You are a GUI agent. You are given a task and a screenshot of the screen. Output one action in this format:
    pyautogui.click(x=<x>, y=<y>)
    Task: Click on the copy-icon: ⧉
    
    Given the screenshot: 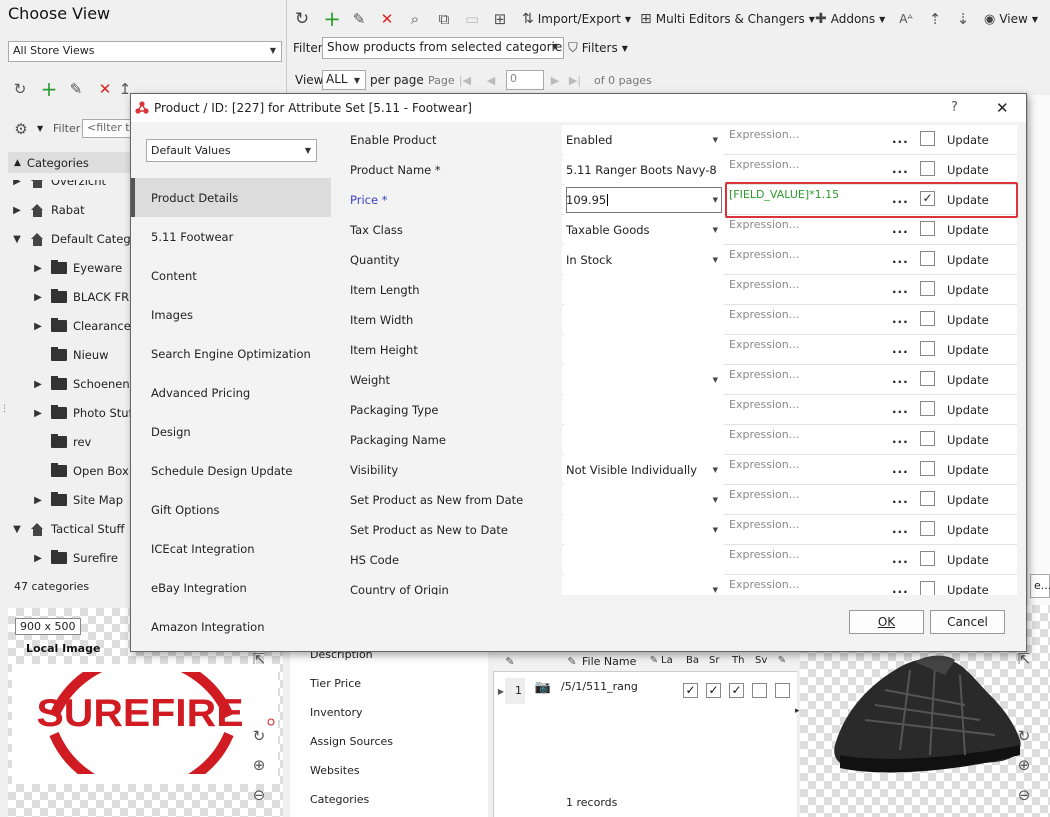 What is the action you would take?
    pyautogui.click(x=444, y=19)
    